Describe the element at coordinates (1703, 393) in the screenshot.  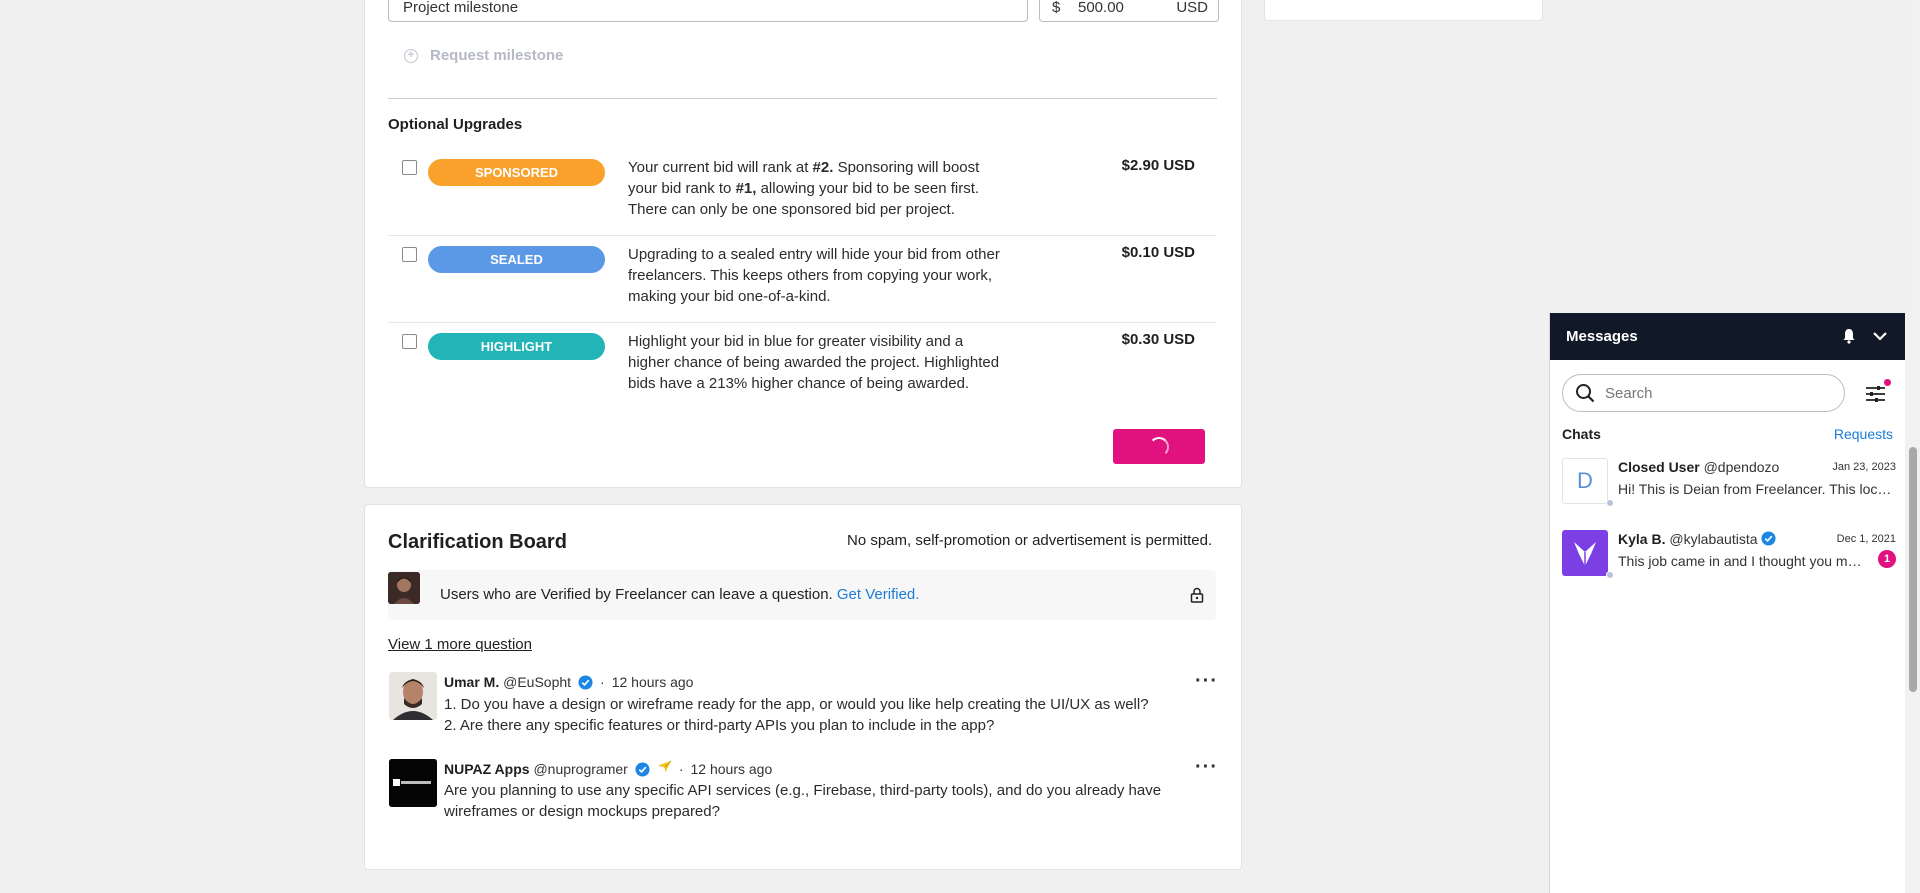
I see `messages-search-input: Search` at that location.